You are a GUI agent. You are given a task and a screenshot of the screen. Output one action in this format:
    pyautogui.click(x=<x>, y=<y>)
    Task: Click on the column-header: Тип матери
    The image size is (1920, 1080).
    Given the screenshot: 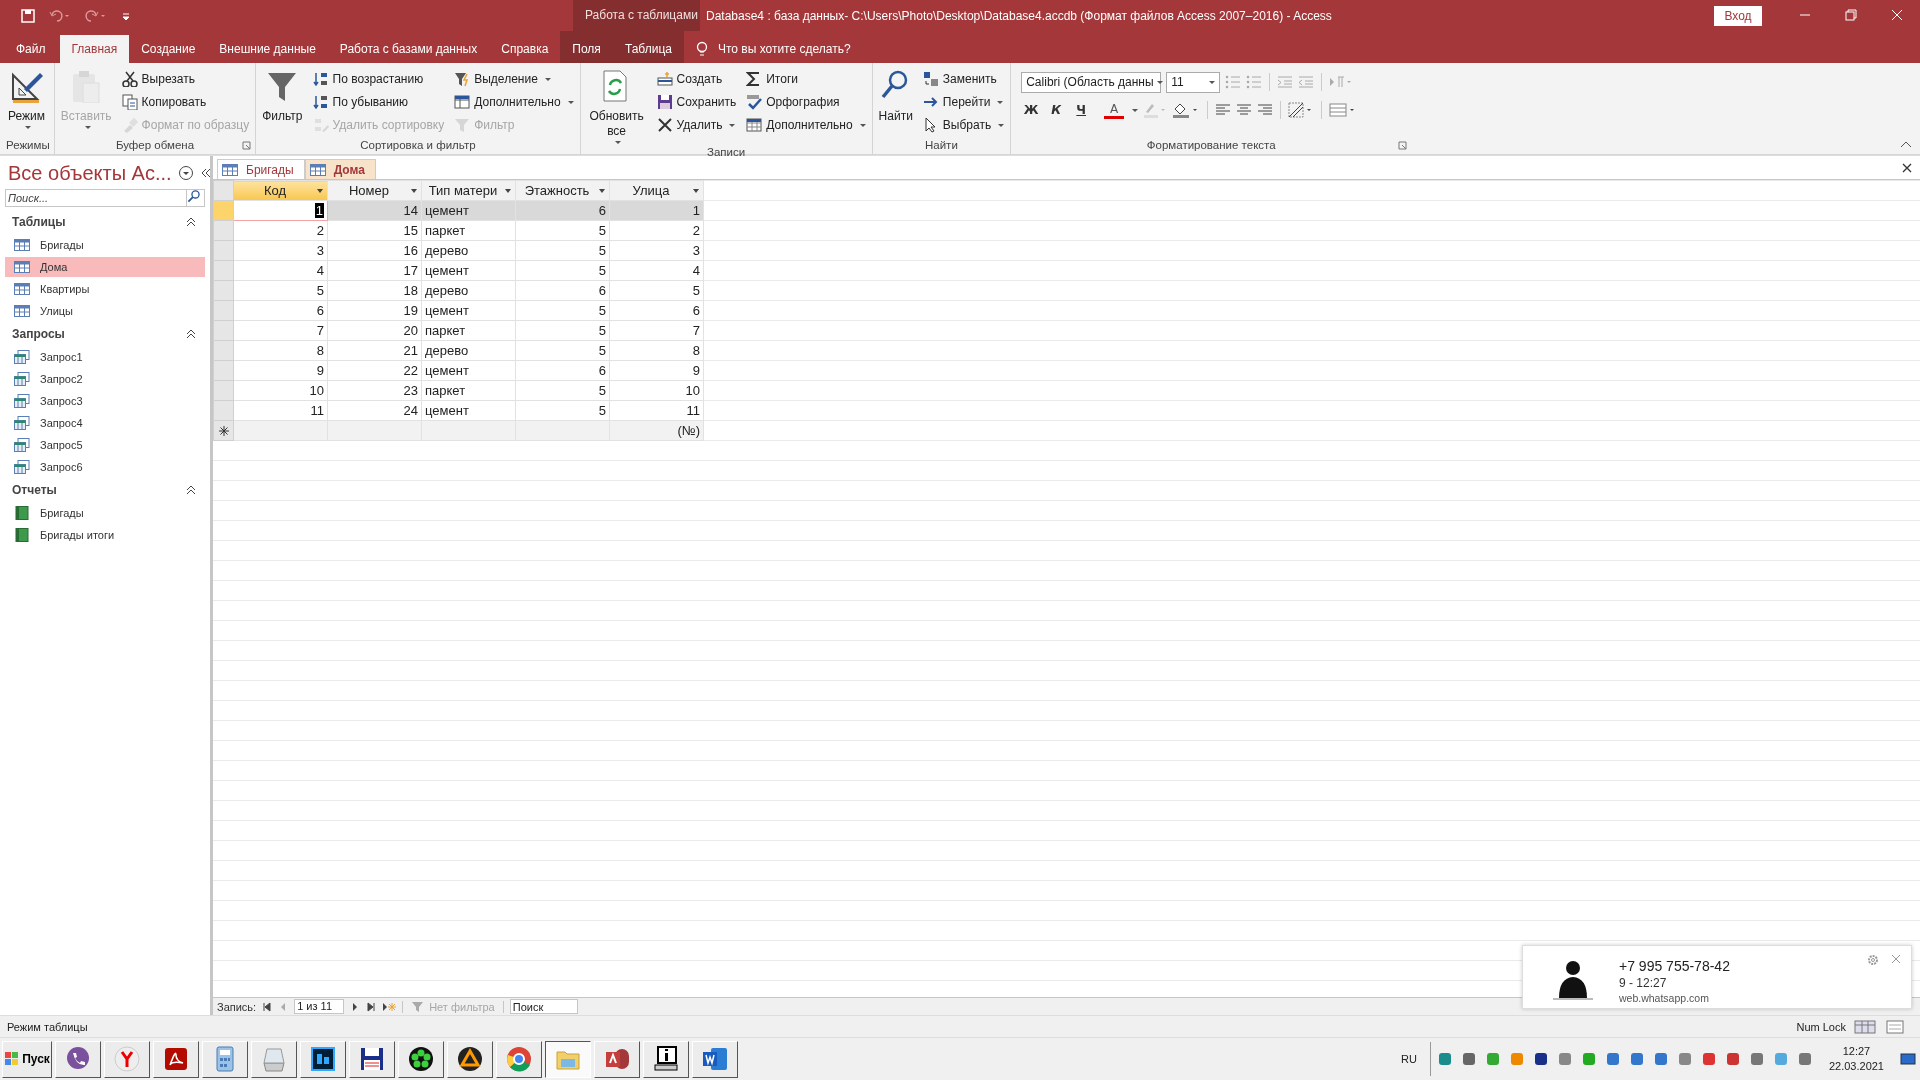 What is the action you would take?
    pyautogui.click(x=468, y=190)
    